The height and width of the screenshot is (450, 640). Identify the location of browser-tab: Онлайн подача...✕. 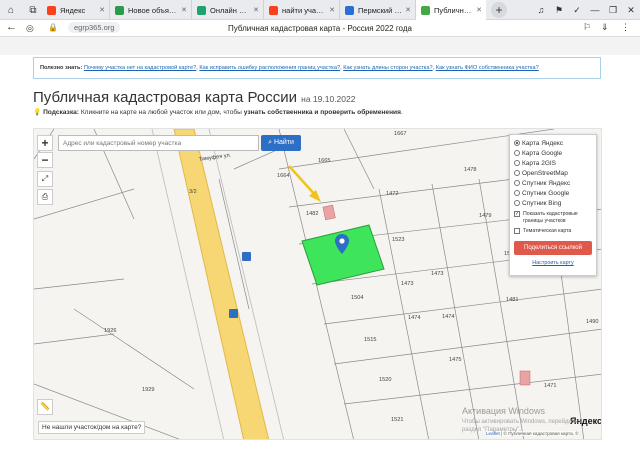
(228, 10).